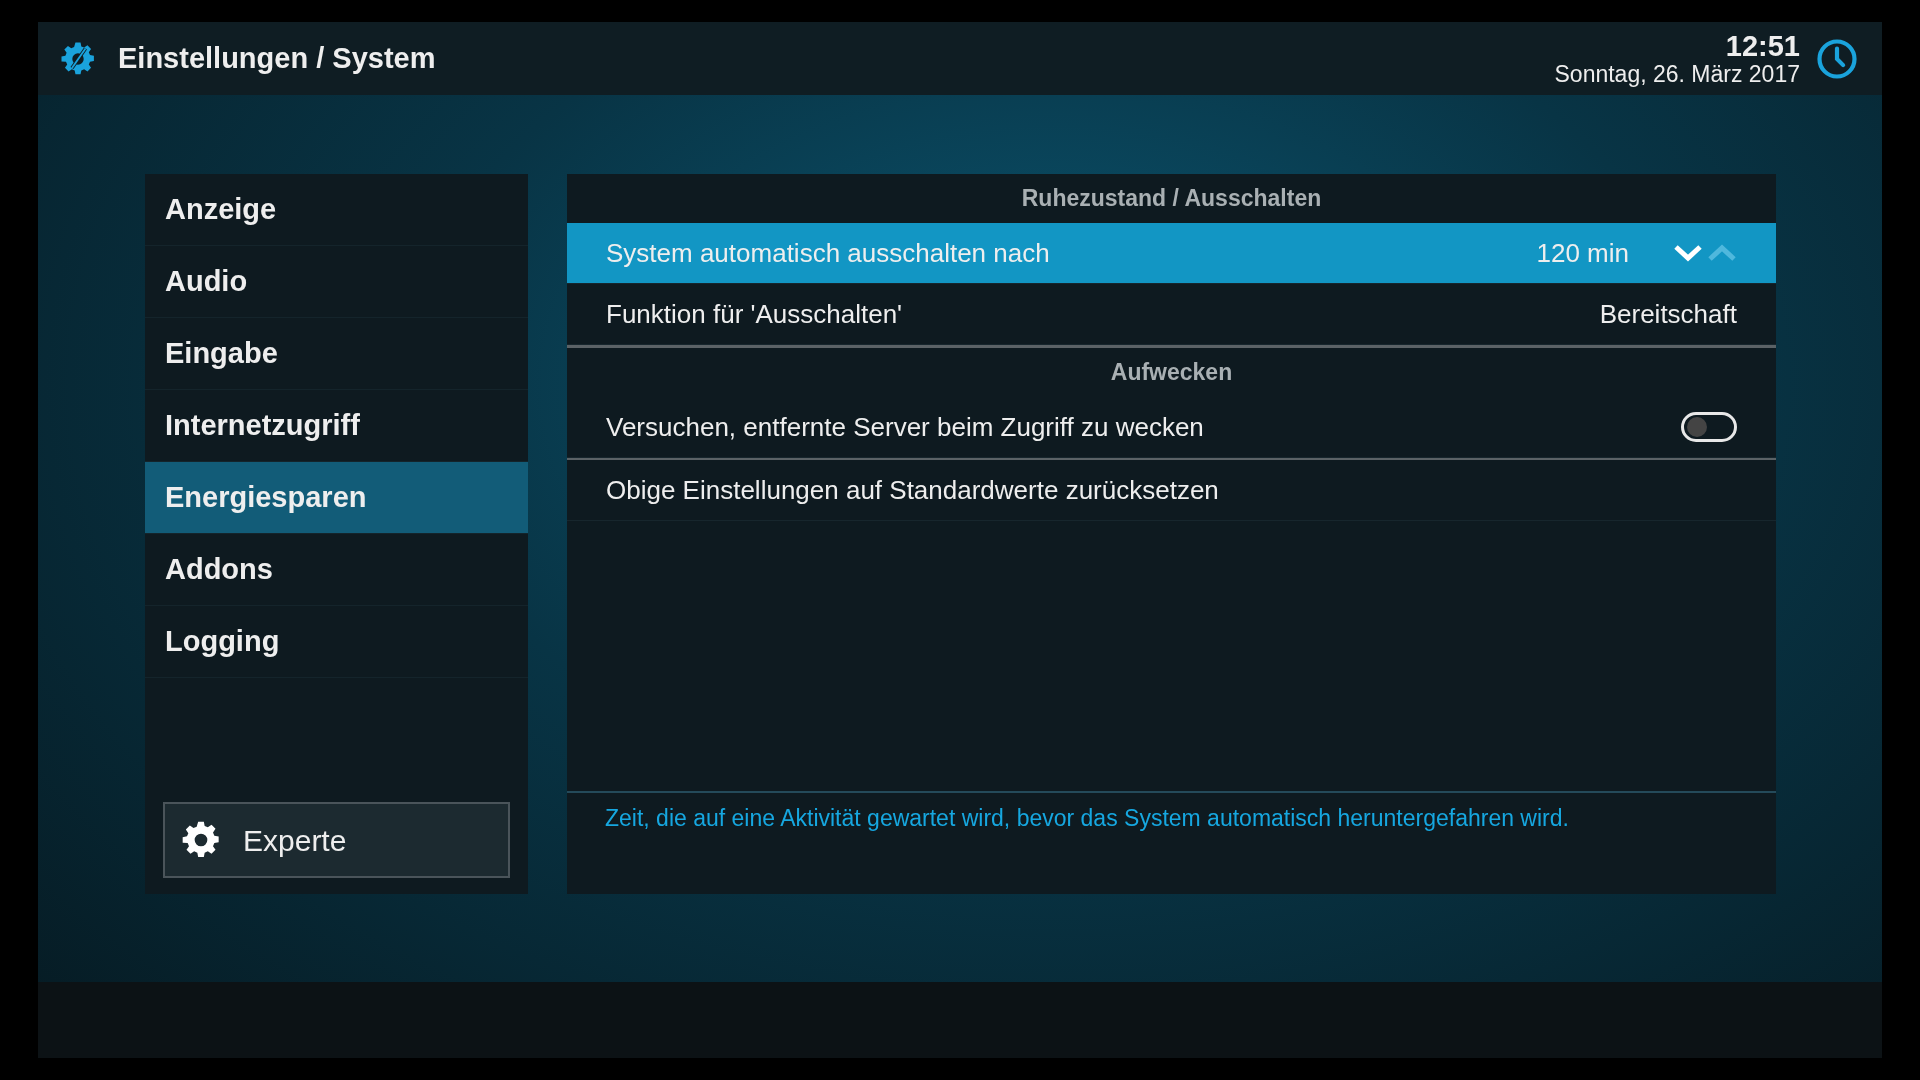 The width and height of the screenshot is (1920, 1080). What do you see at coordinates (828, 253) in the screenshot?
I see `setting-label: System automatisch ausschalten nach` at bounding box center [828, 253].